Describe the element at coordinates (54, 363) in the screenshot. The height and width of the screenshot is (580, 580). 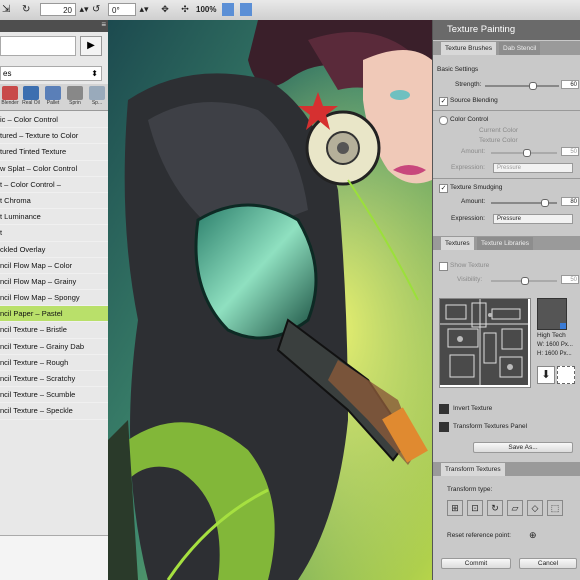
I see `brush-variant-item: ncil Texture – Rough` at that location.